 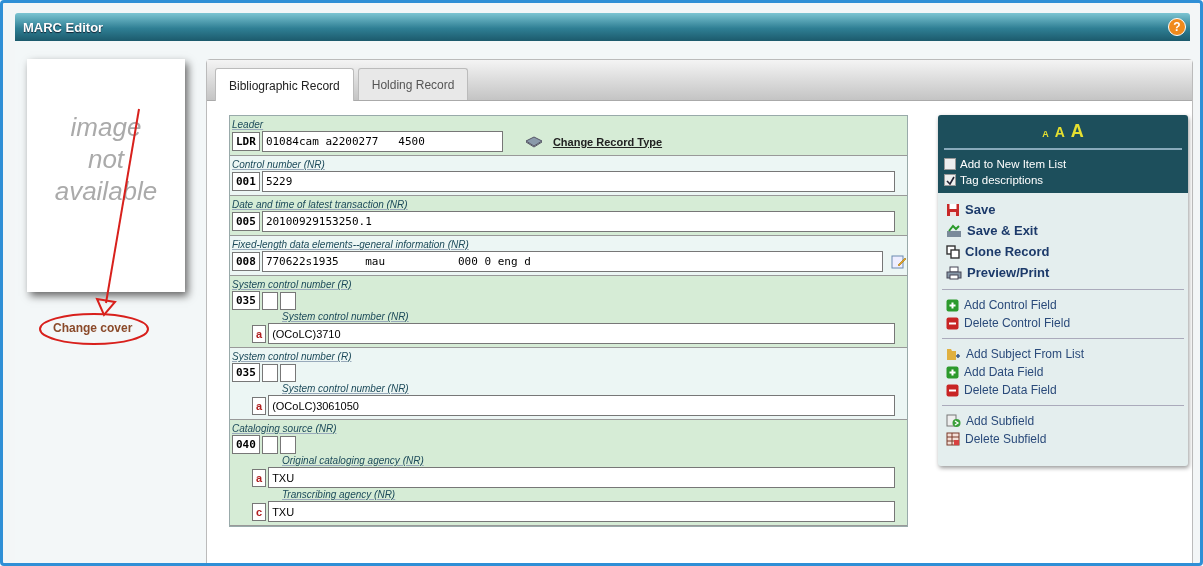 I want to click on book-icon, so click(x=533, y=141).